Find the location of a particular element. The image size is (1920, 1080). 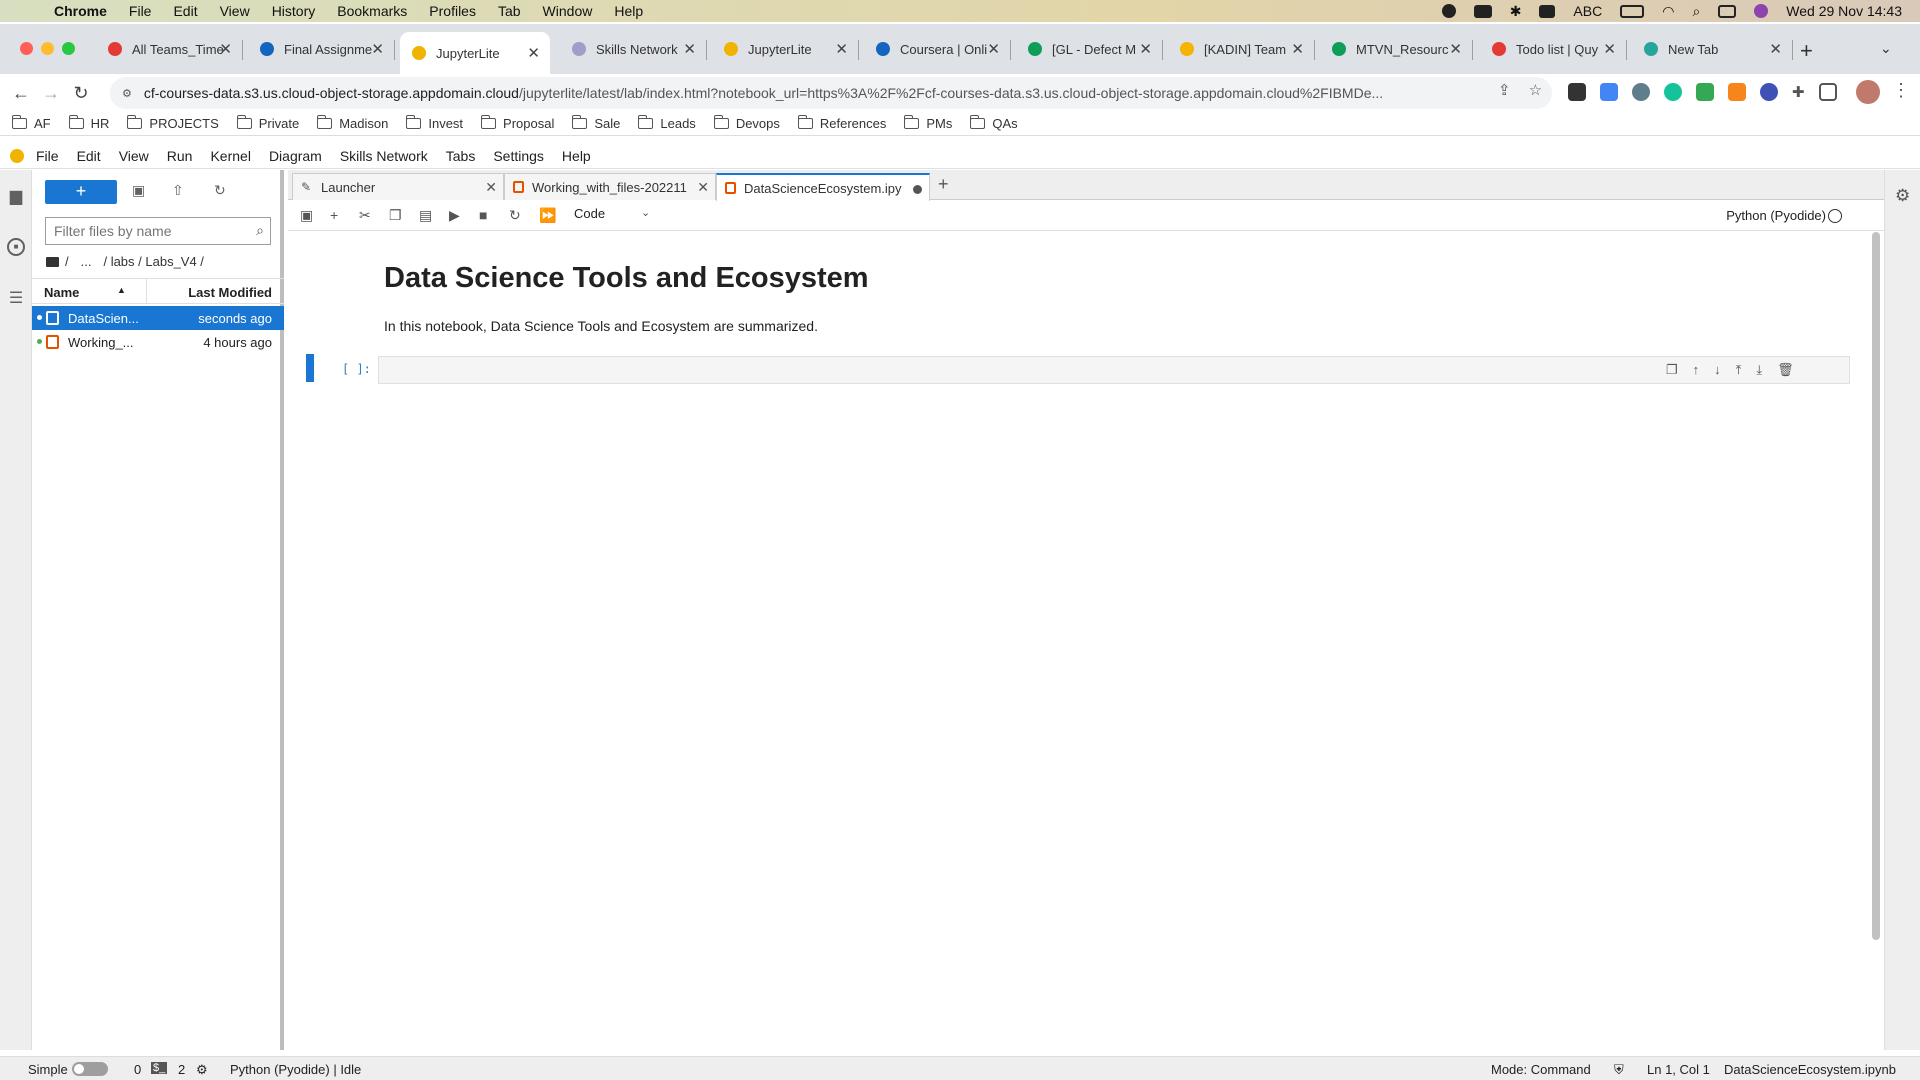

bookmark-folder: Proposal is located at coordinates (517, 123).